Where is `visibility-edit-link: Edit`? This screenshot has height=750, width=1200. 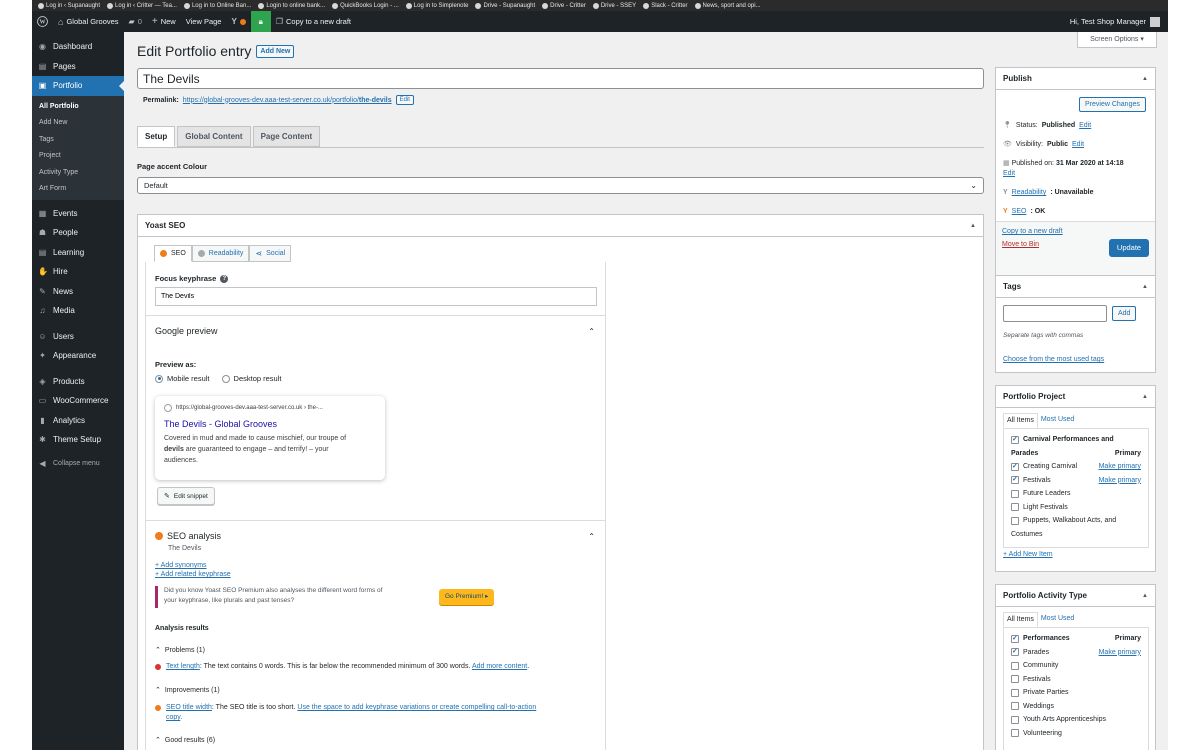
visibility-edit-link: Edit is located at coordinates (1078, 144).